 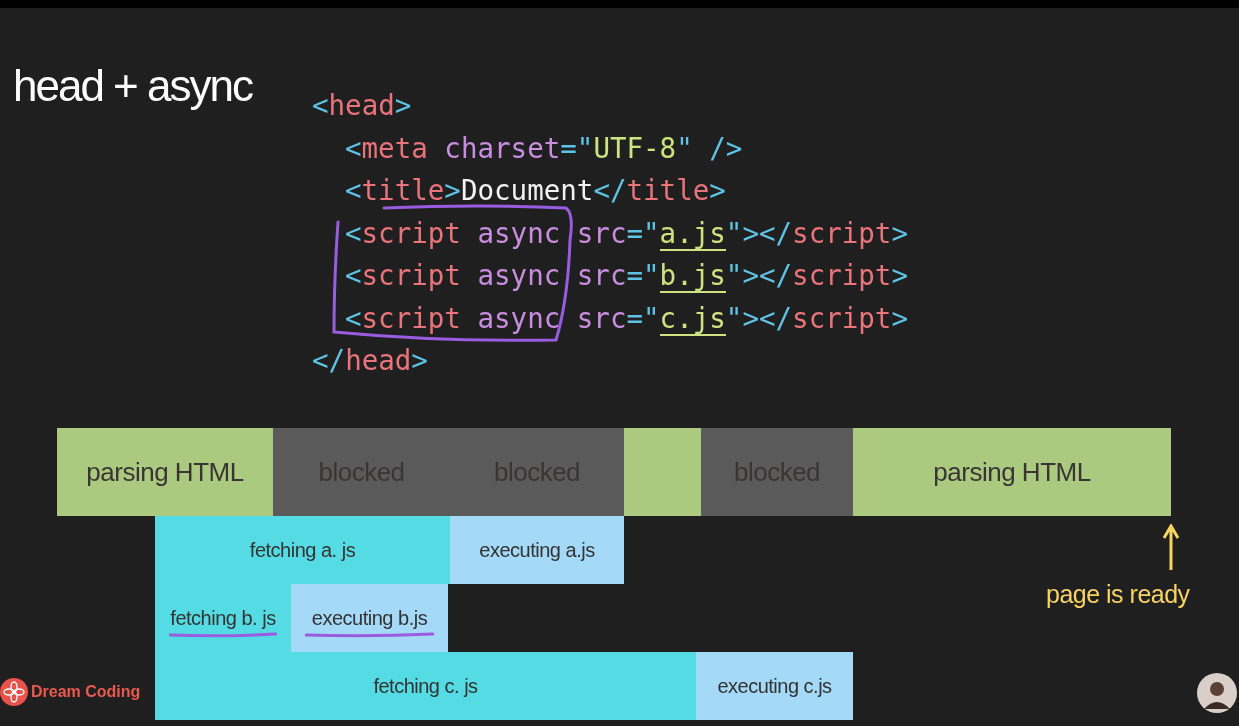 What do you see at coordinates (369, 618) in the screenshot?
I see `executing-block: executing b.js` at bounding box center [369, 618].